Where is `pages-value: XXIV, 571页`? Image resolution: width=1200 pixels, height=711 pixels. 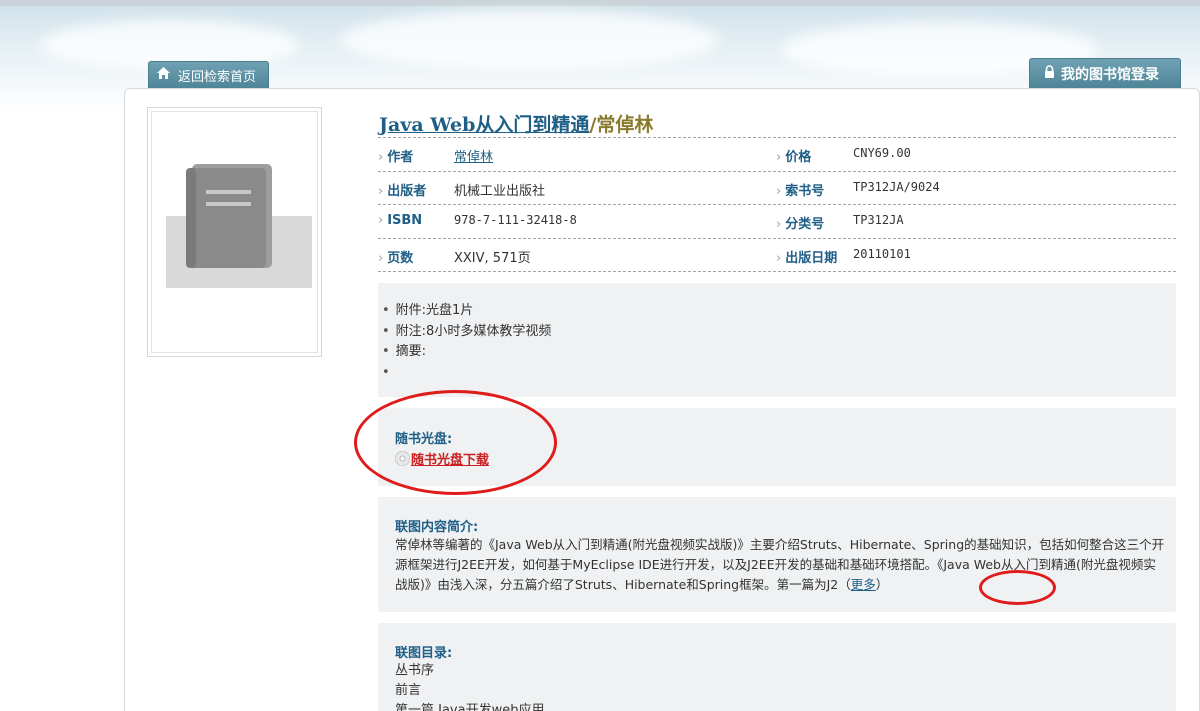
pages-value: XXIV, 571页 is located at coordinates (492, 258).